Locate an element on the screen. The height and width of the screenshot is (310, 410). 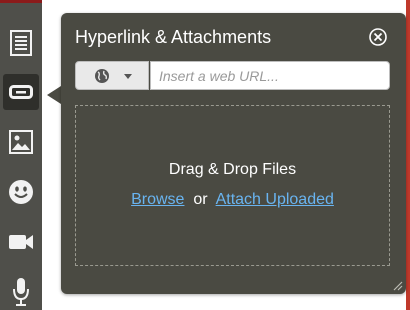
video-camera-icon is located at coordinates (21, 242).